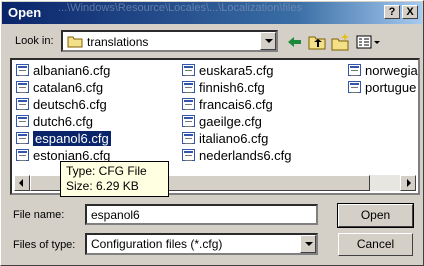  I want to click on file-item: finnish6.cfg, so click(223, 87).